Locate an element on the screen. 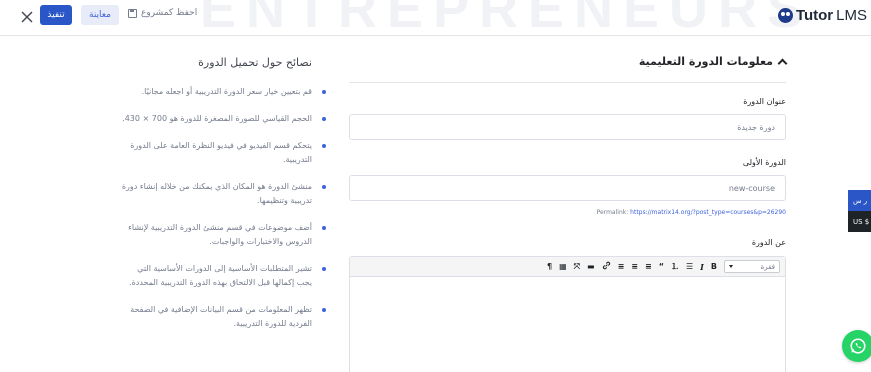 Image resolution: width=871 pixels, height=372 pixels. format-select-value: فقرة is located at coordinates (767, 266).